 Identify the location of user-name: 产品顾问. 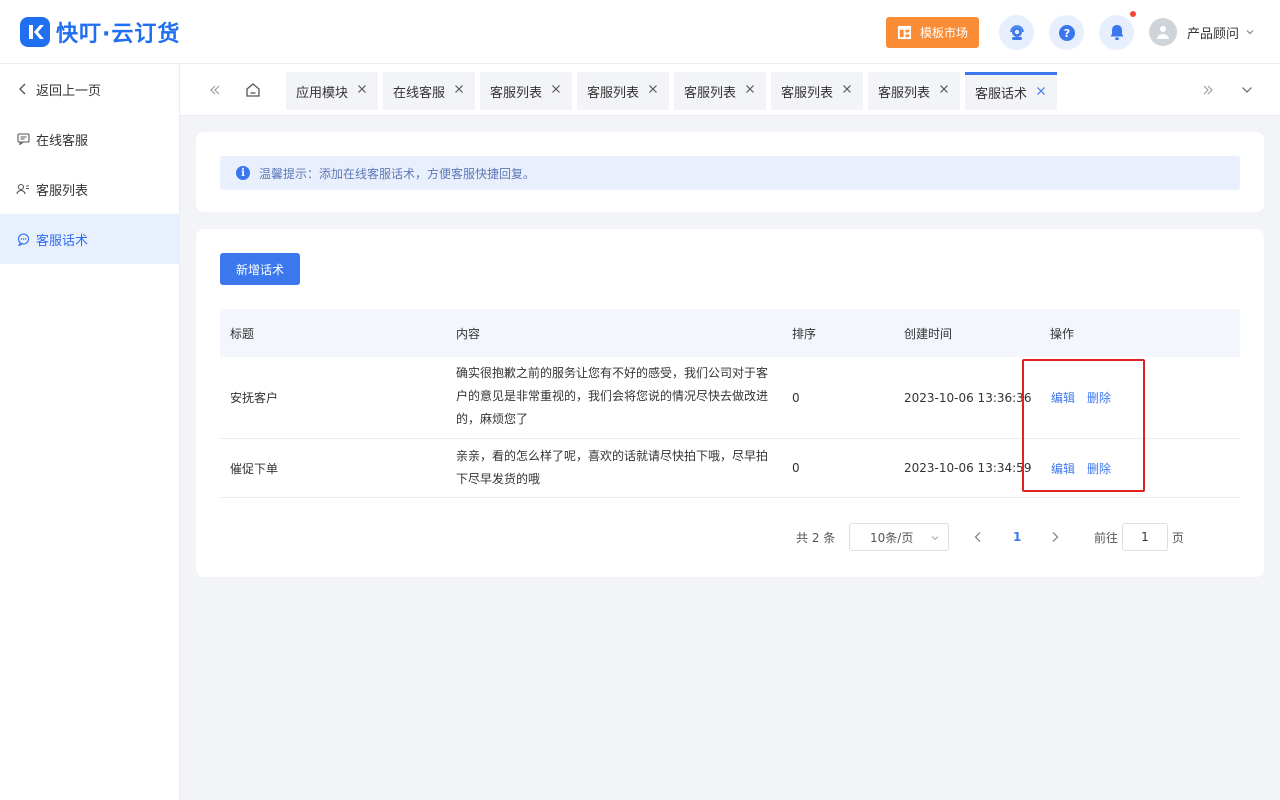
(1213, 34).